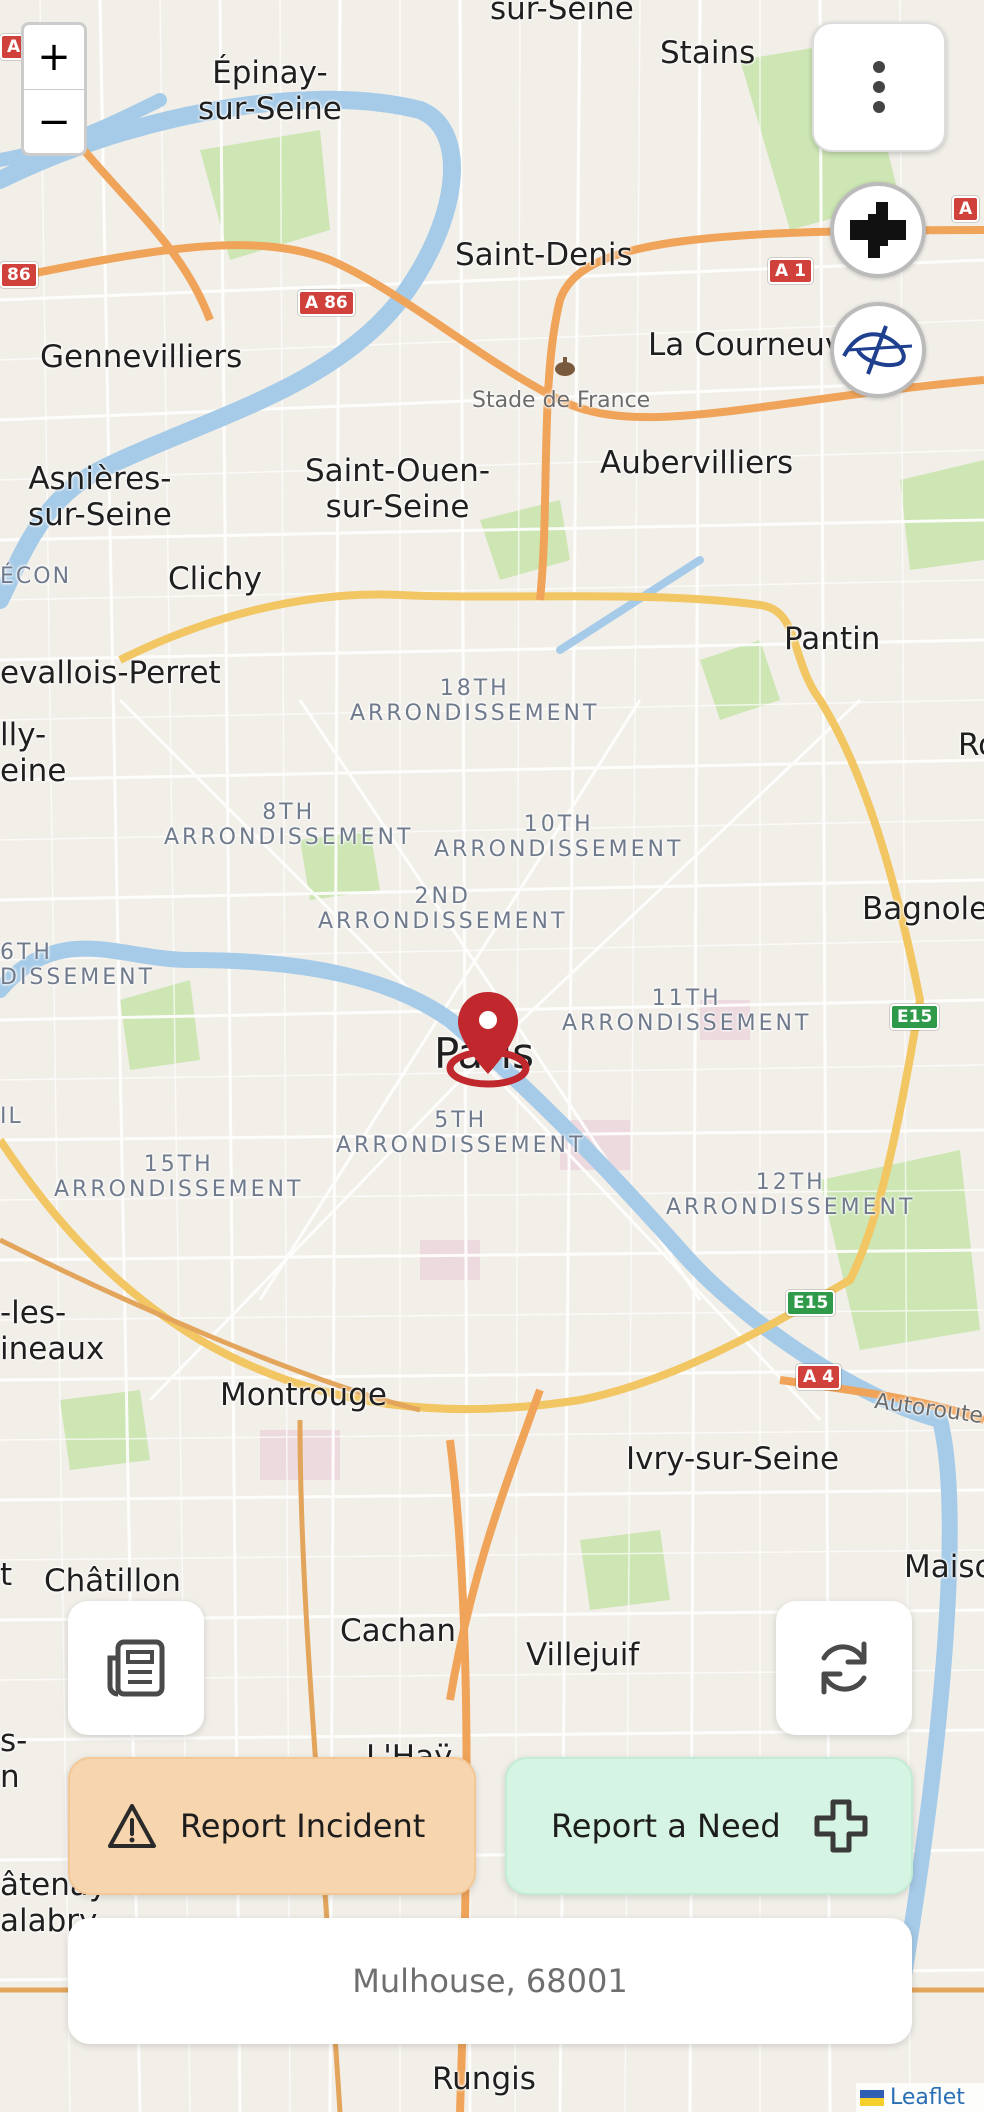 The height and width of the screenshot is (2112, 984). Describe the element at coordinates (215, 579) in the screenshot. I see `town-label: Clichy` at that location.